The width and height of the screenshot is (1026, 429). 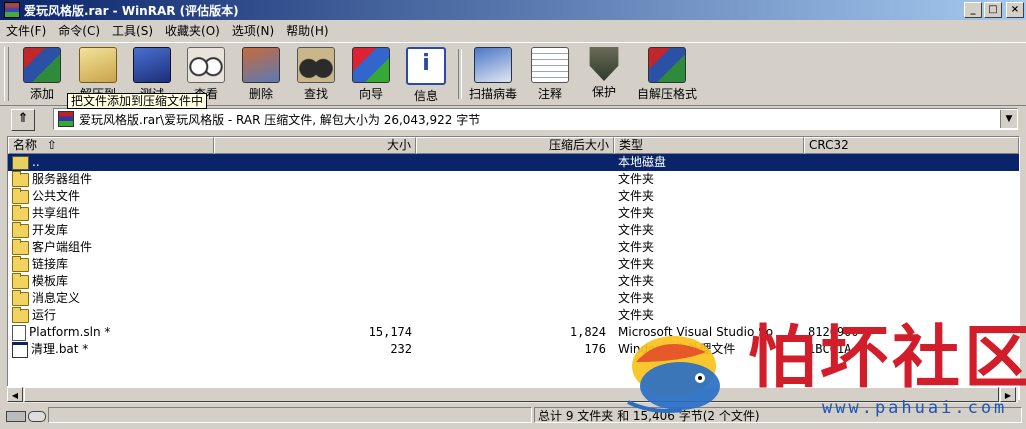 I want to click on file-name: 公共文件, so click(x=56, y=196).